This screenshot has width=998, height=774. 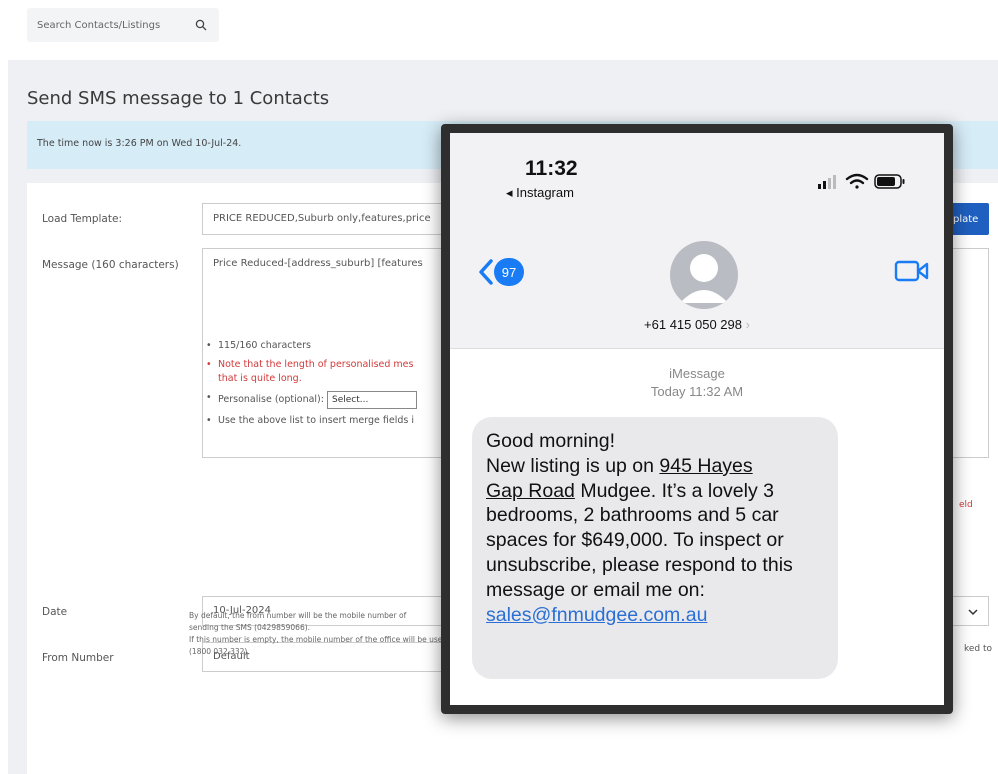 I want to click on conversation-meta: iMessage Today 11:32 AM, so click(x=697, y=383).